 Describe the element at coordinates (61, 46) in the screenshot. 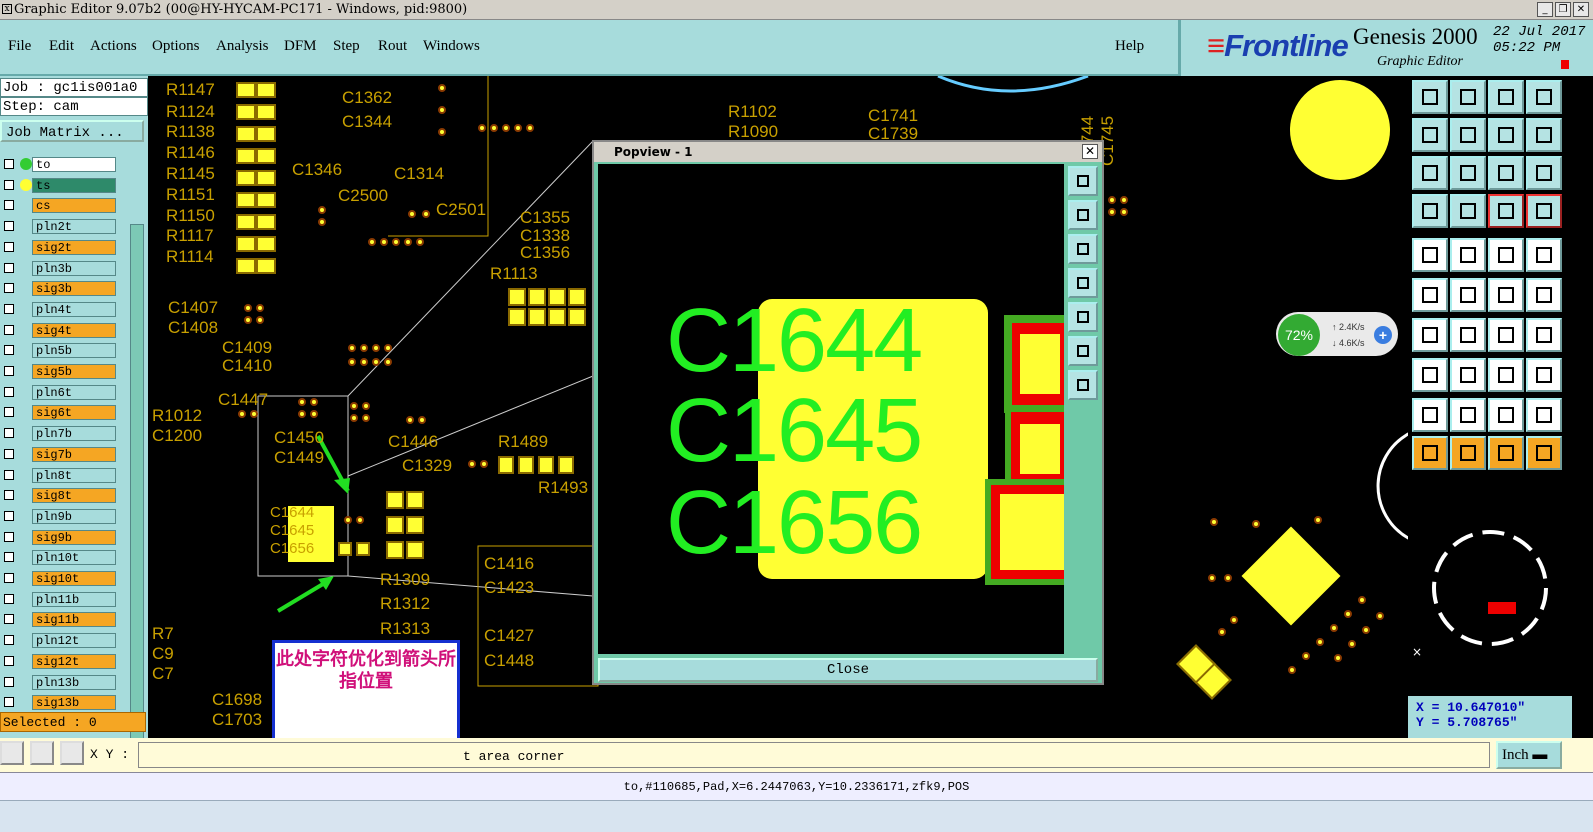

I see `menu-edit: Edit` at that location.